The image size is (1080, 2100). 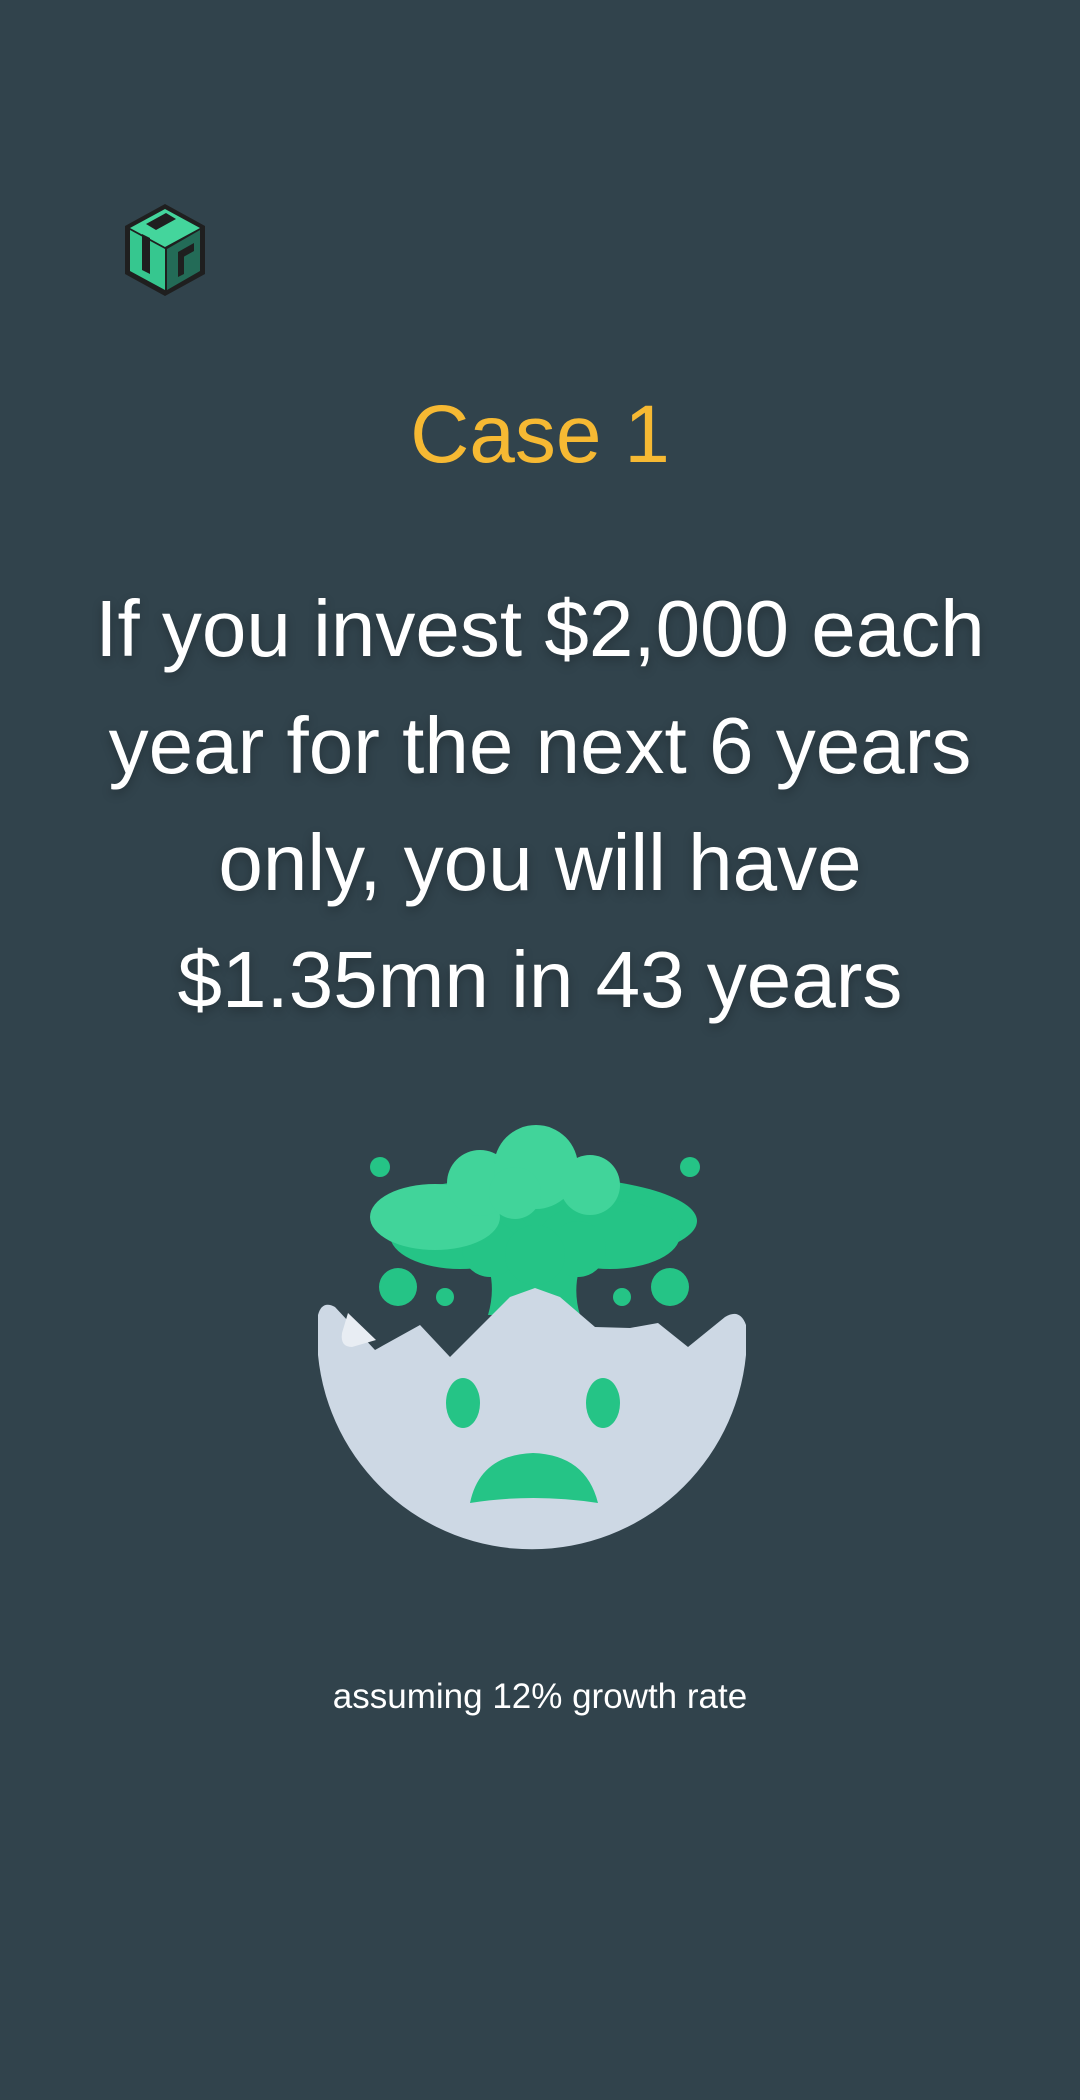 What do you see at coordinates (532, 1337) in the screenshot?
I see `exploding-head-icon` at bounding box center [532, 1337].